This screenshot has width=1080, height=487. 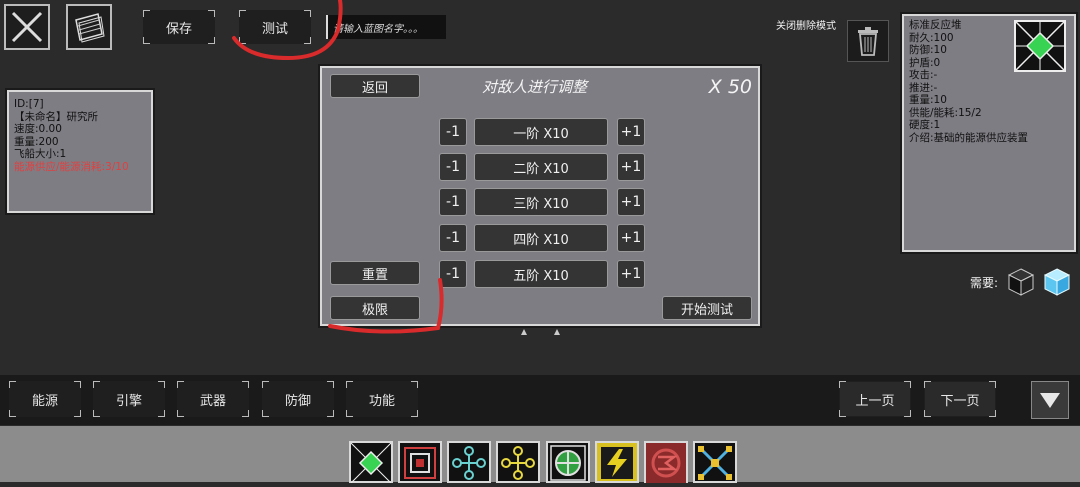 I want to click on black-cube-icon, so click(x=1021, y=282).